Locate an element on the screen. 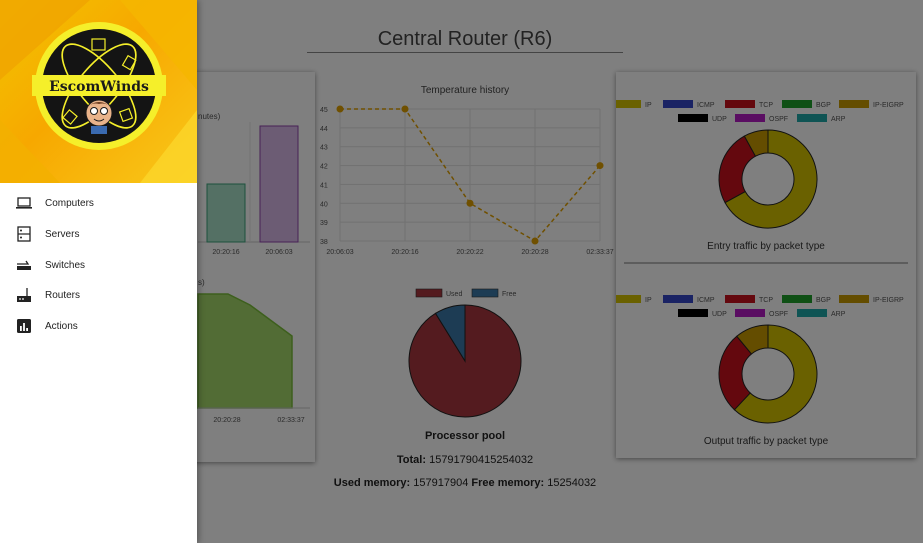 The width and height of the screenshot is (923, 543). bar-chart-icon is located at coordinates (24, 326).